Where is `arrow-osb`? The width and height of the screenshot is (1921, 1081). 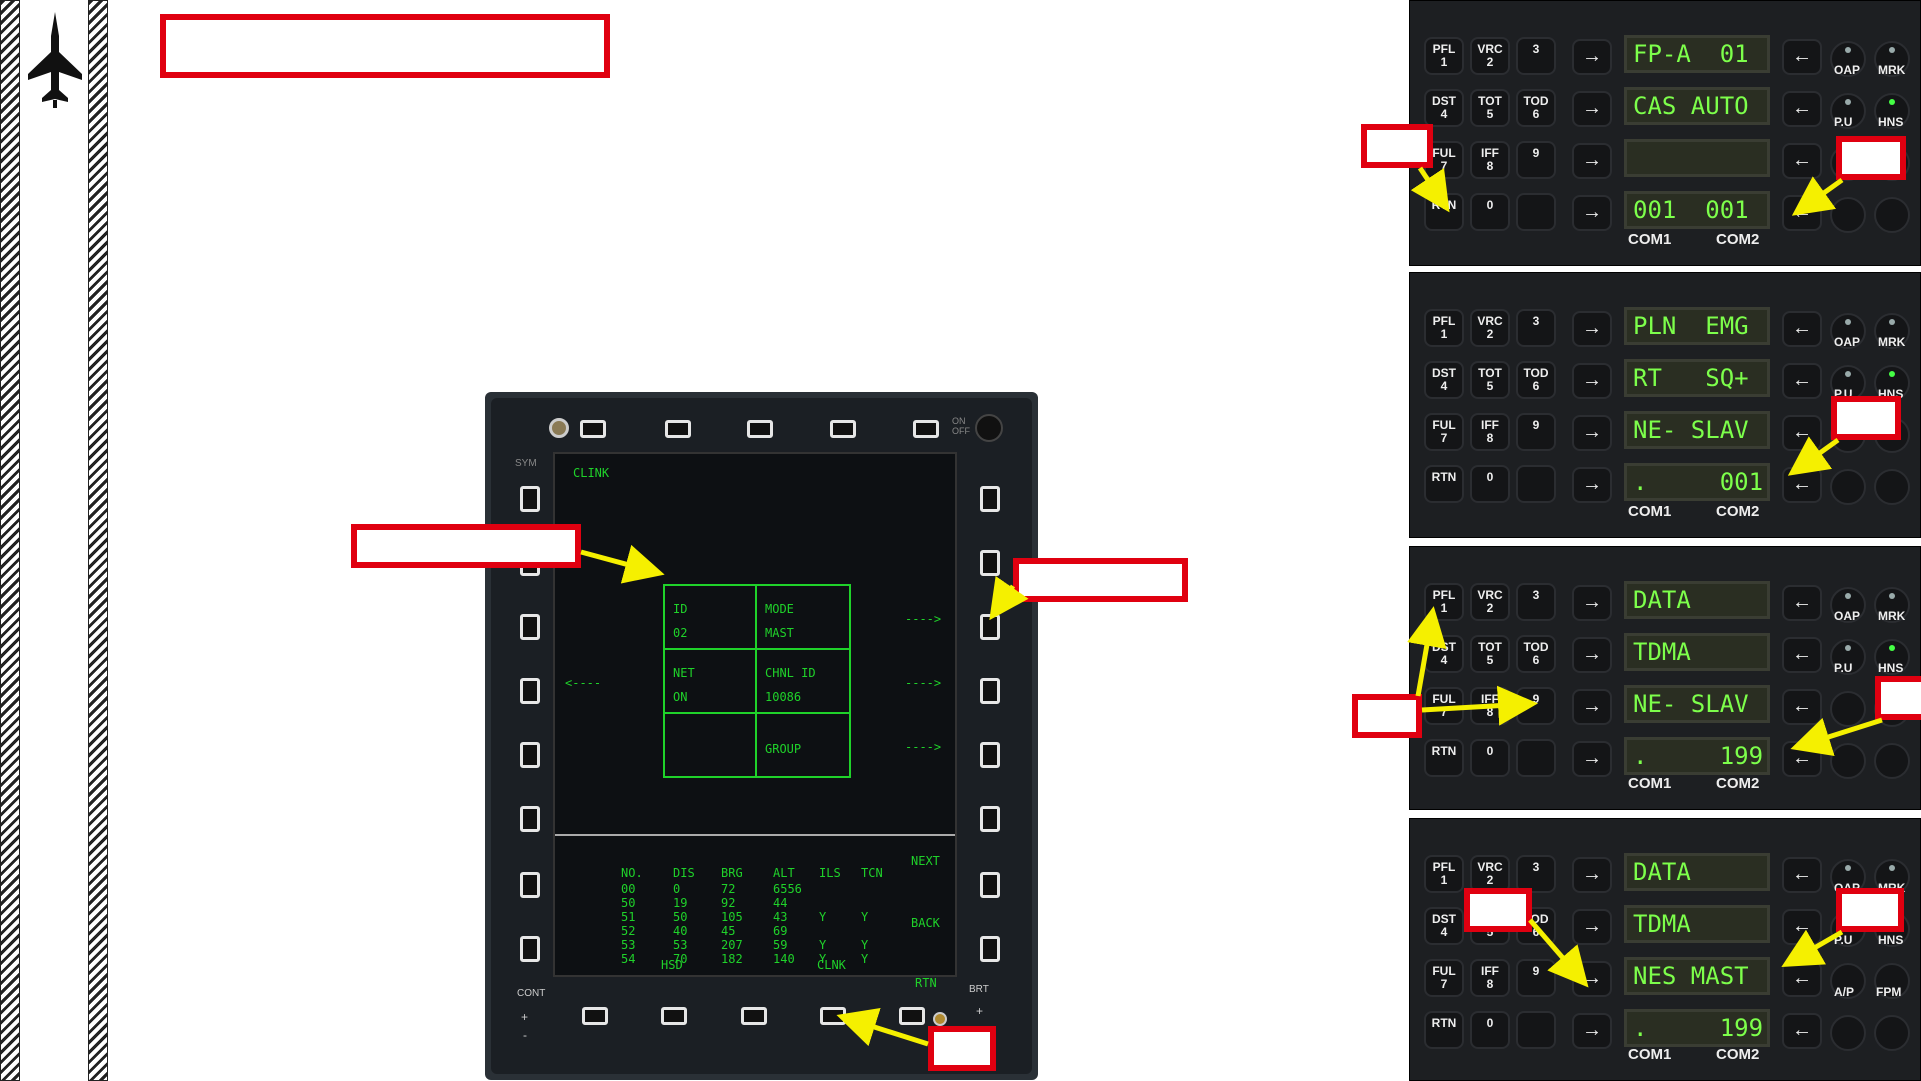 arrow-osb is located at coordinates (1009, 598).